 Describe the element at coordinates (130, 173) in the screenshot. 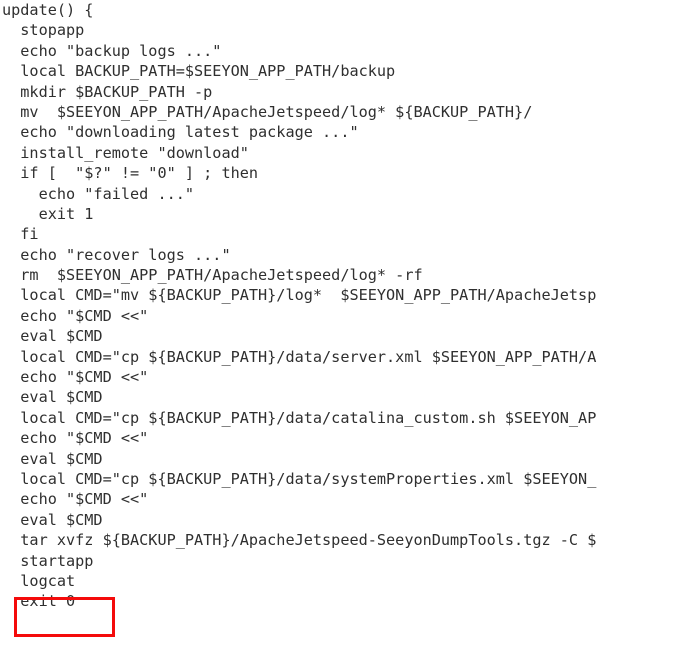

I see `code-line: if [ "$?" != "0" ] ; then` at that location.